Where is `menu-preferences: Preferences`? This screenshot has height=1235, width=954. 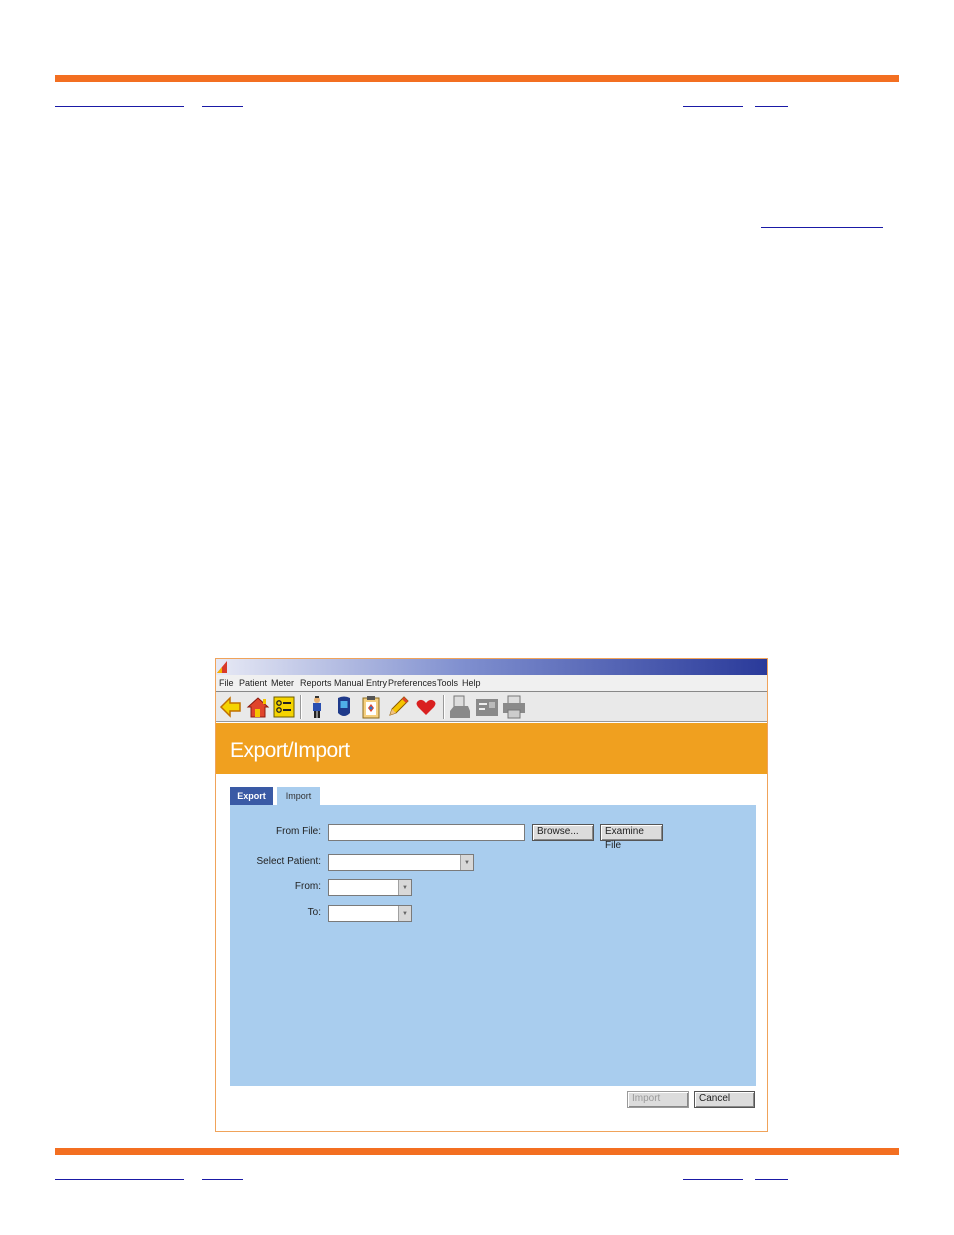
menu-preferences: Preferences is located at coordinates (412, 683).